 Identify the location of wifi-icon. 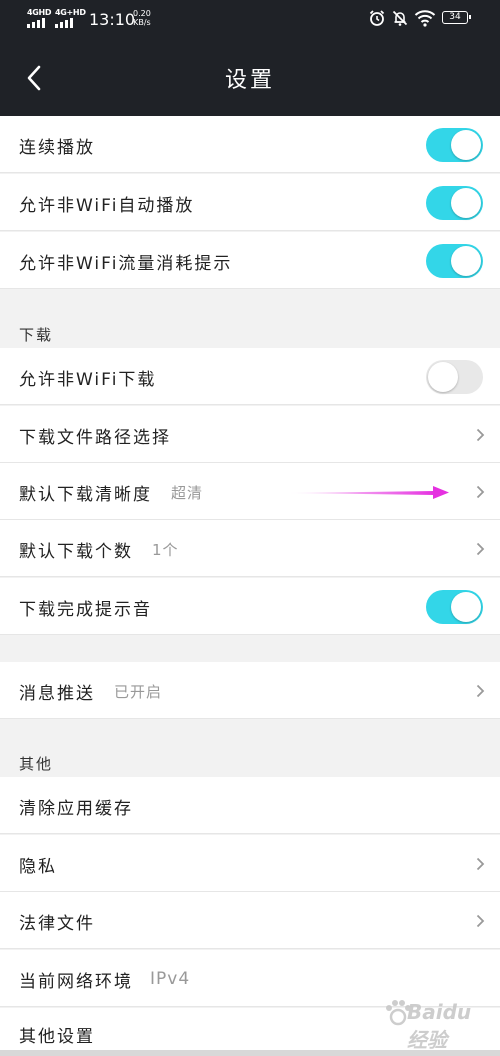
(425, 18).